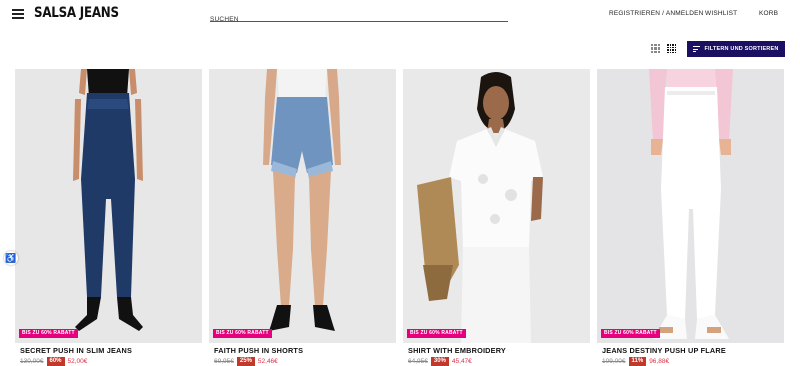 The image size is (800, 366). Describe the element at coordinates (258, 350) in the screenshot. I see `product-name: FAITH PUSH IN SHORTS` at that location.